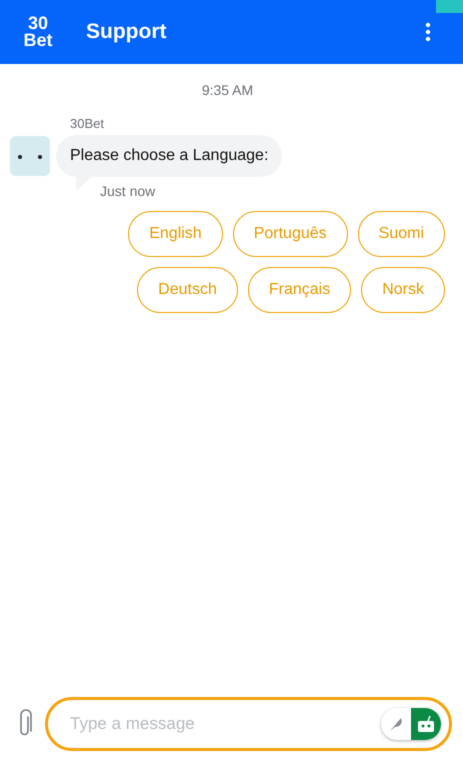  What do you see at coordinates (426, 724) in the screenshot?
I see `bot-icon` at bounding box center [426, 724].